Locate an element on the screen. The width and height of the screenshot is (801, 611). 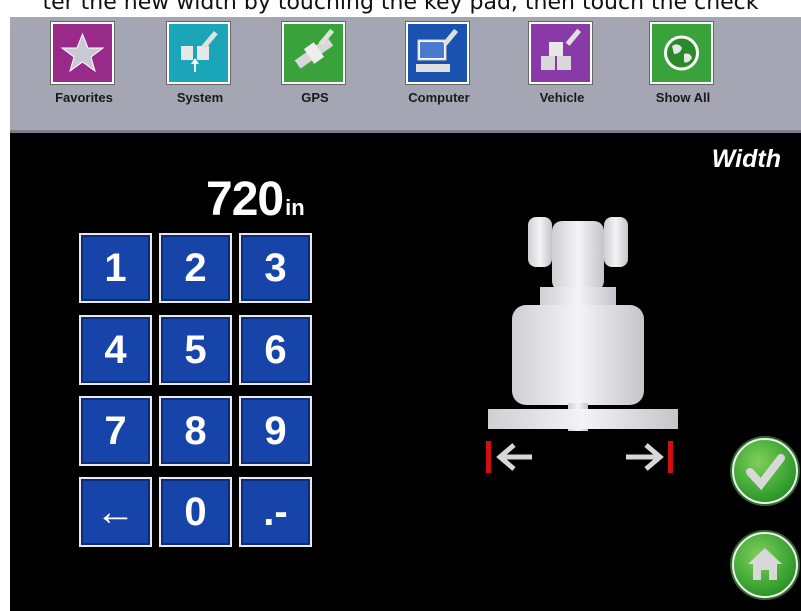
checkmark-icon is located at coordinates (765, 472).